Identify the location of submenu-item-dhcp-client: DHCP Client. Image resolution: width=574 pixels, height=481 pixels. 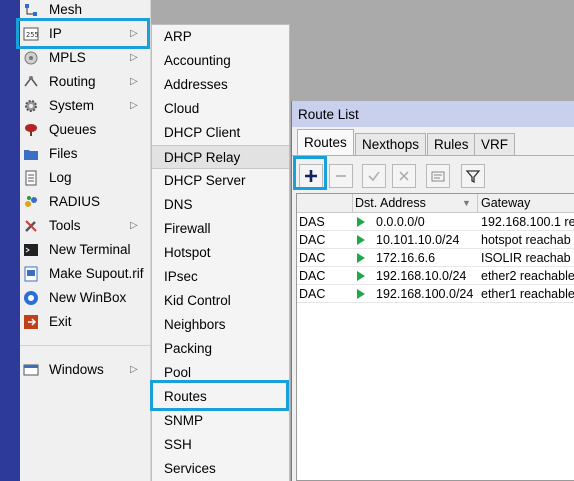
(220, 133).